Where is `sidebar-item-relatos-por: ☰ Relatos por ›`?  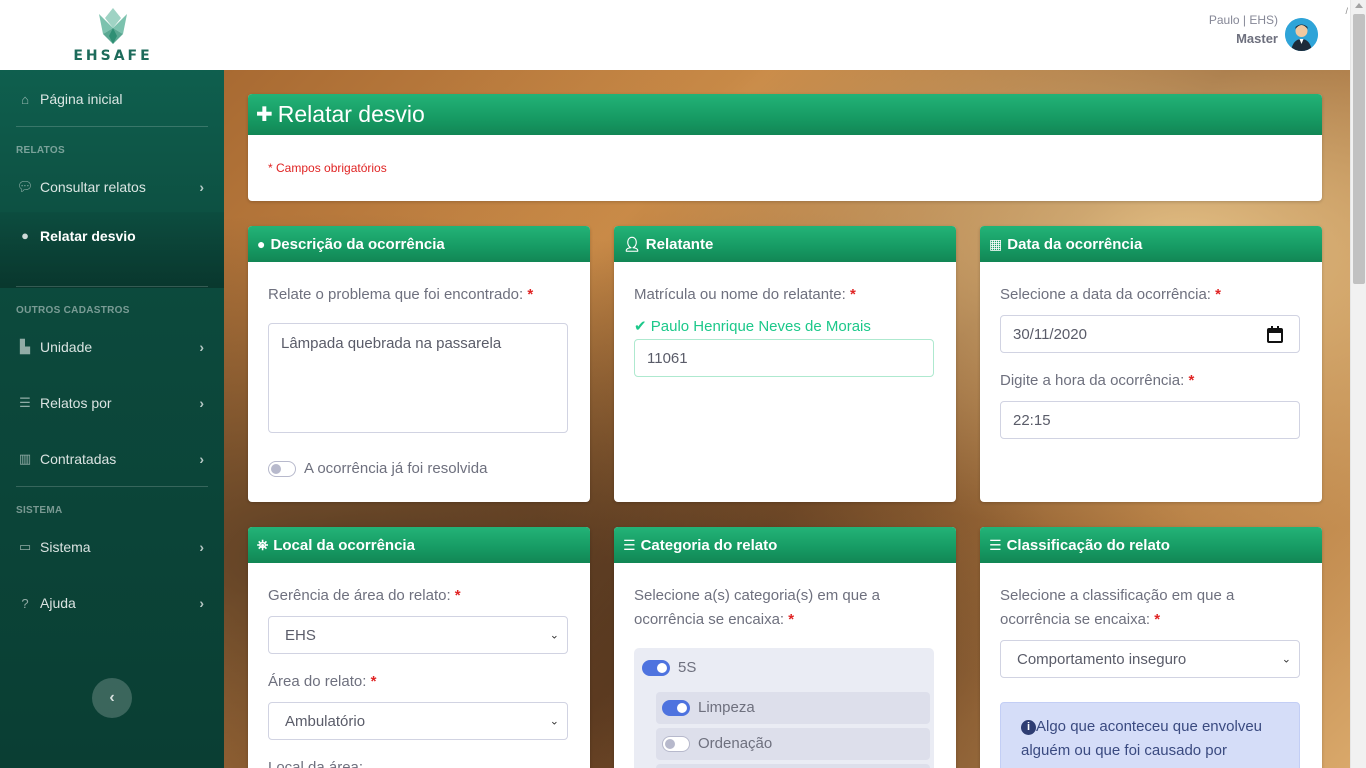
sidebar-item-relatos-por: ☰ Relatos por › is located at coordinates (112, 403).